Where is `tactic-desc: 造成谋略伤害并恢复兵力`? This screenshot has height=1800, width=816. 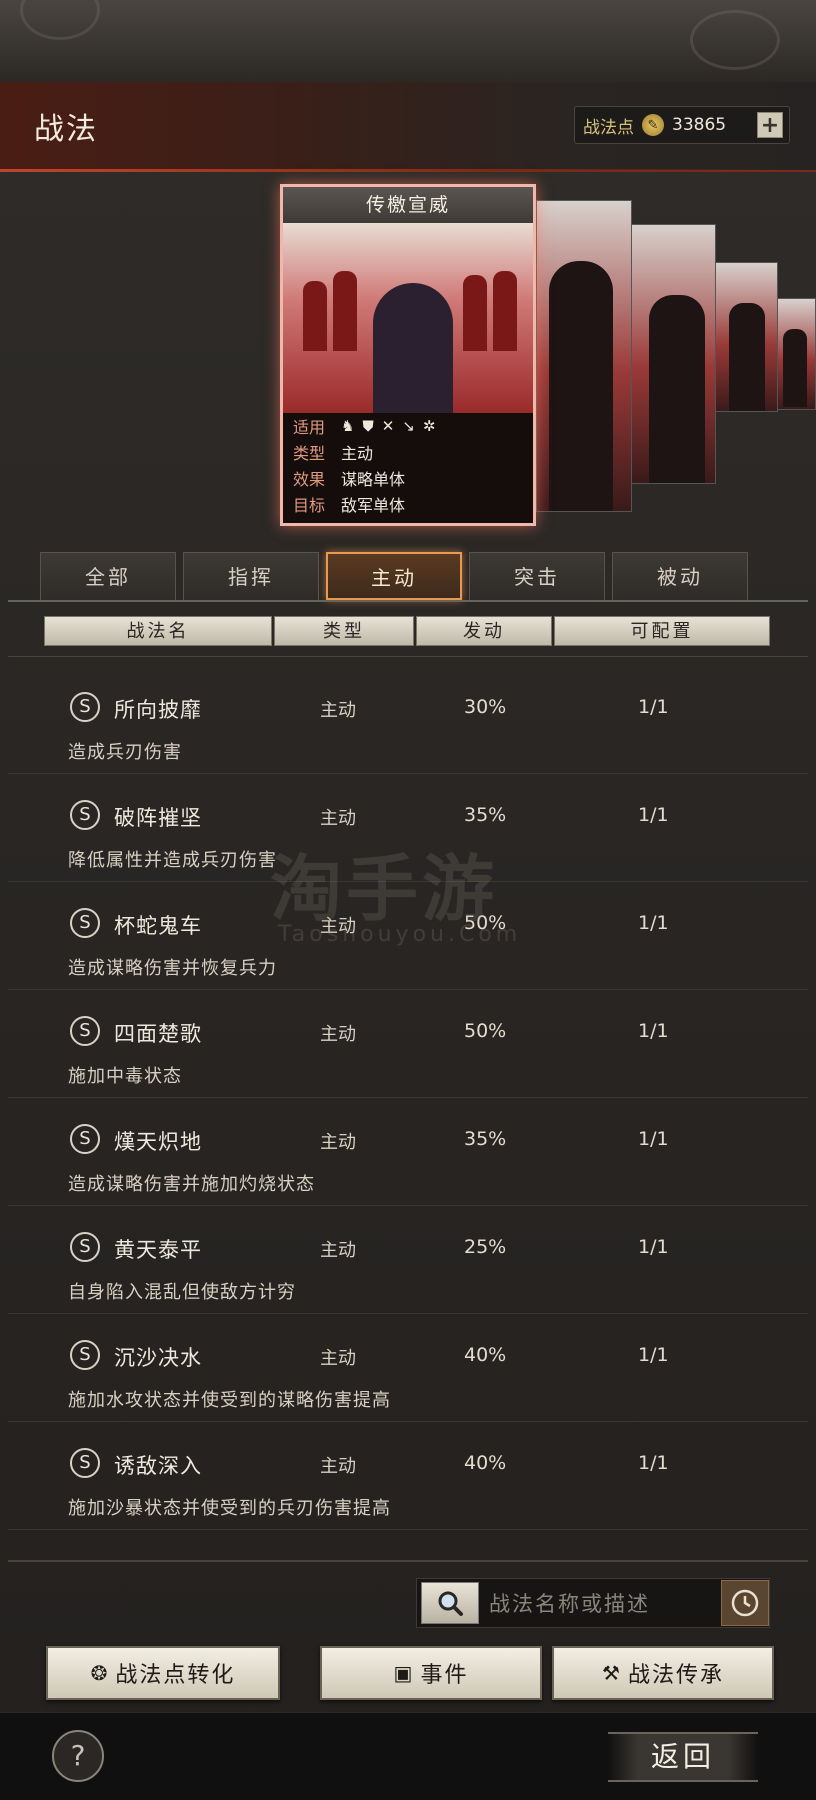
tactic-desc: 造成谋略伤害并恢复兵力 is located at coordinates (172, 968).